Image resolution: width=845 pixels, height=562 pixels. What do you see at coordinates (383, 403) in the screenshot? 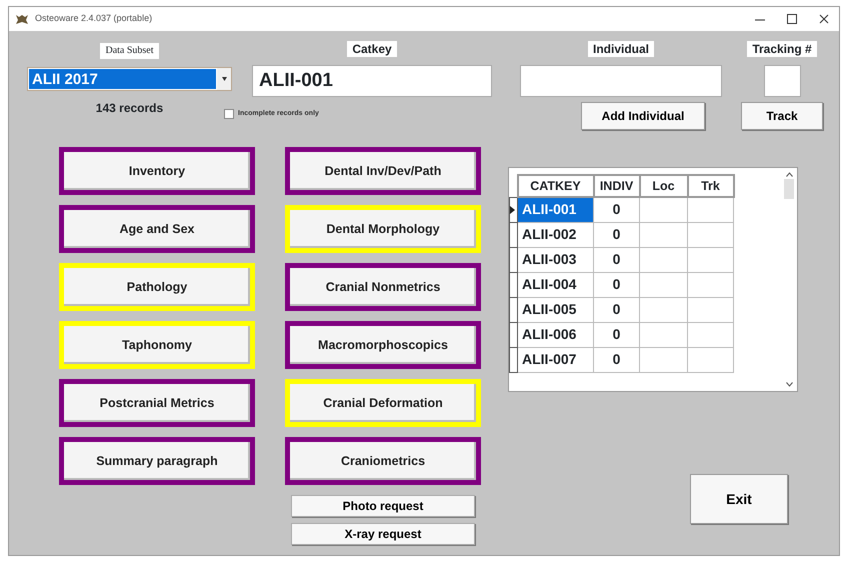
I see `module-button: Cranial Deformation` at bounding box center [383, 403].